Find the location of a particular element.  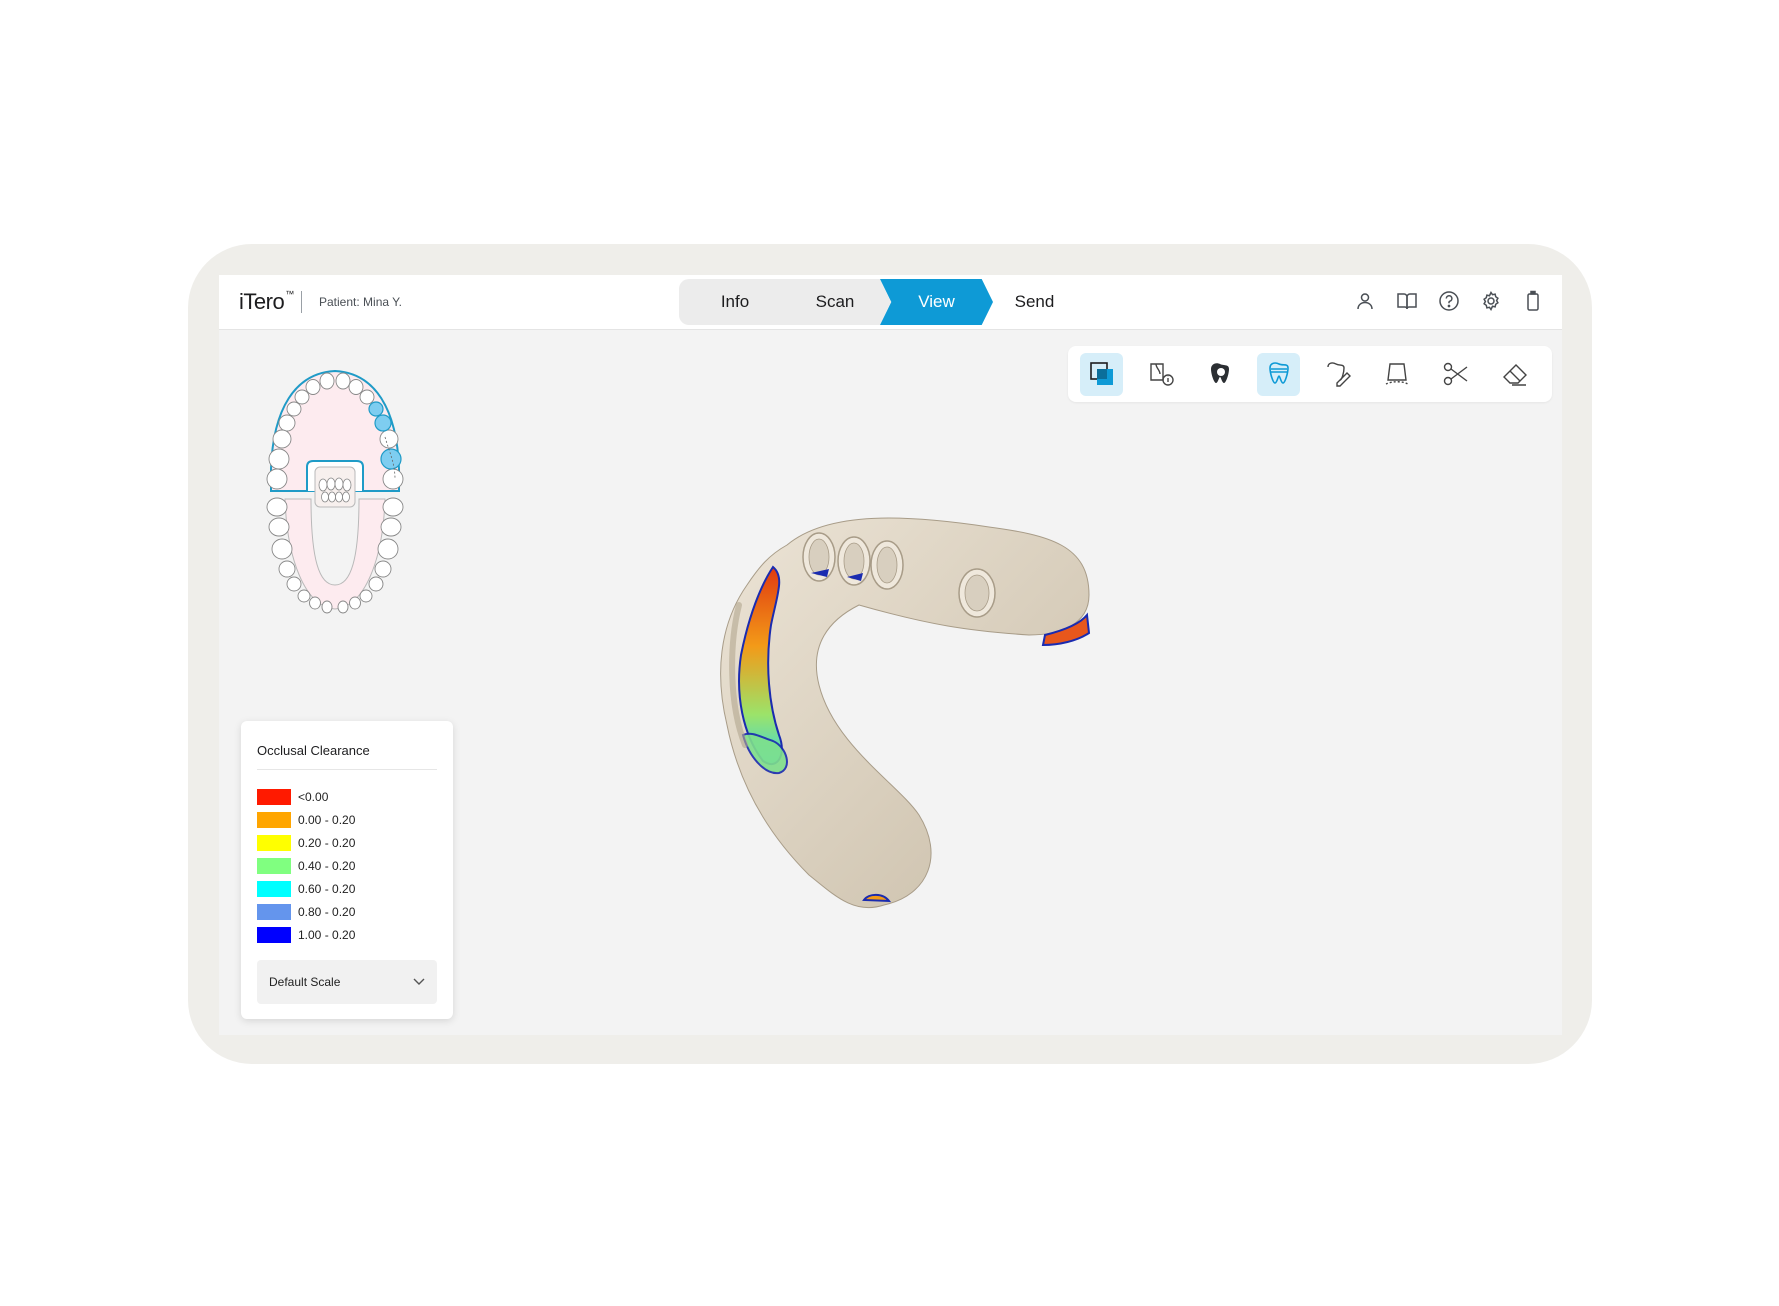

legend-divider is located at coordinates (347, 769).